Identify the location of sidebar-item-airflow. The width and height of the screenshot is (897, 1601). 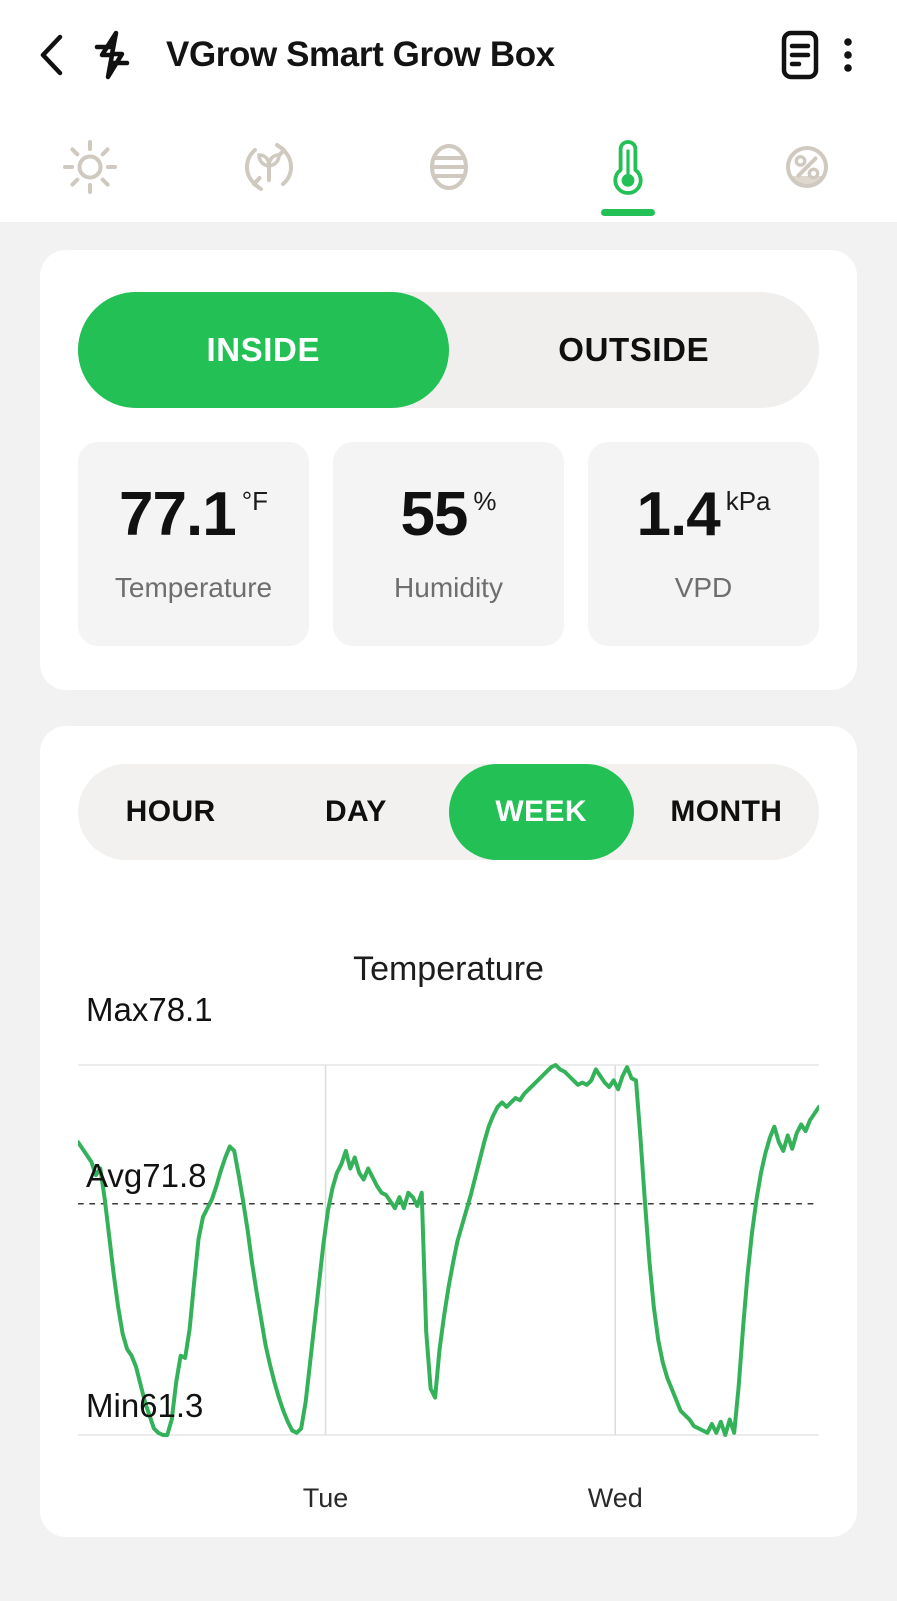
(448, 170).